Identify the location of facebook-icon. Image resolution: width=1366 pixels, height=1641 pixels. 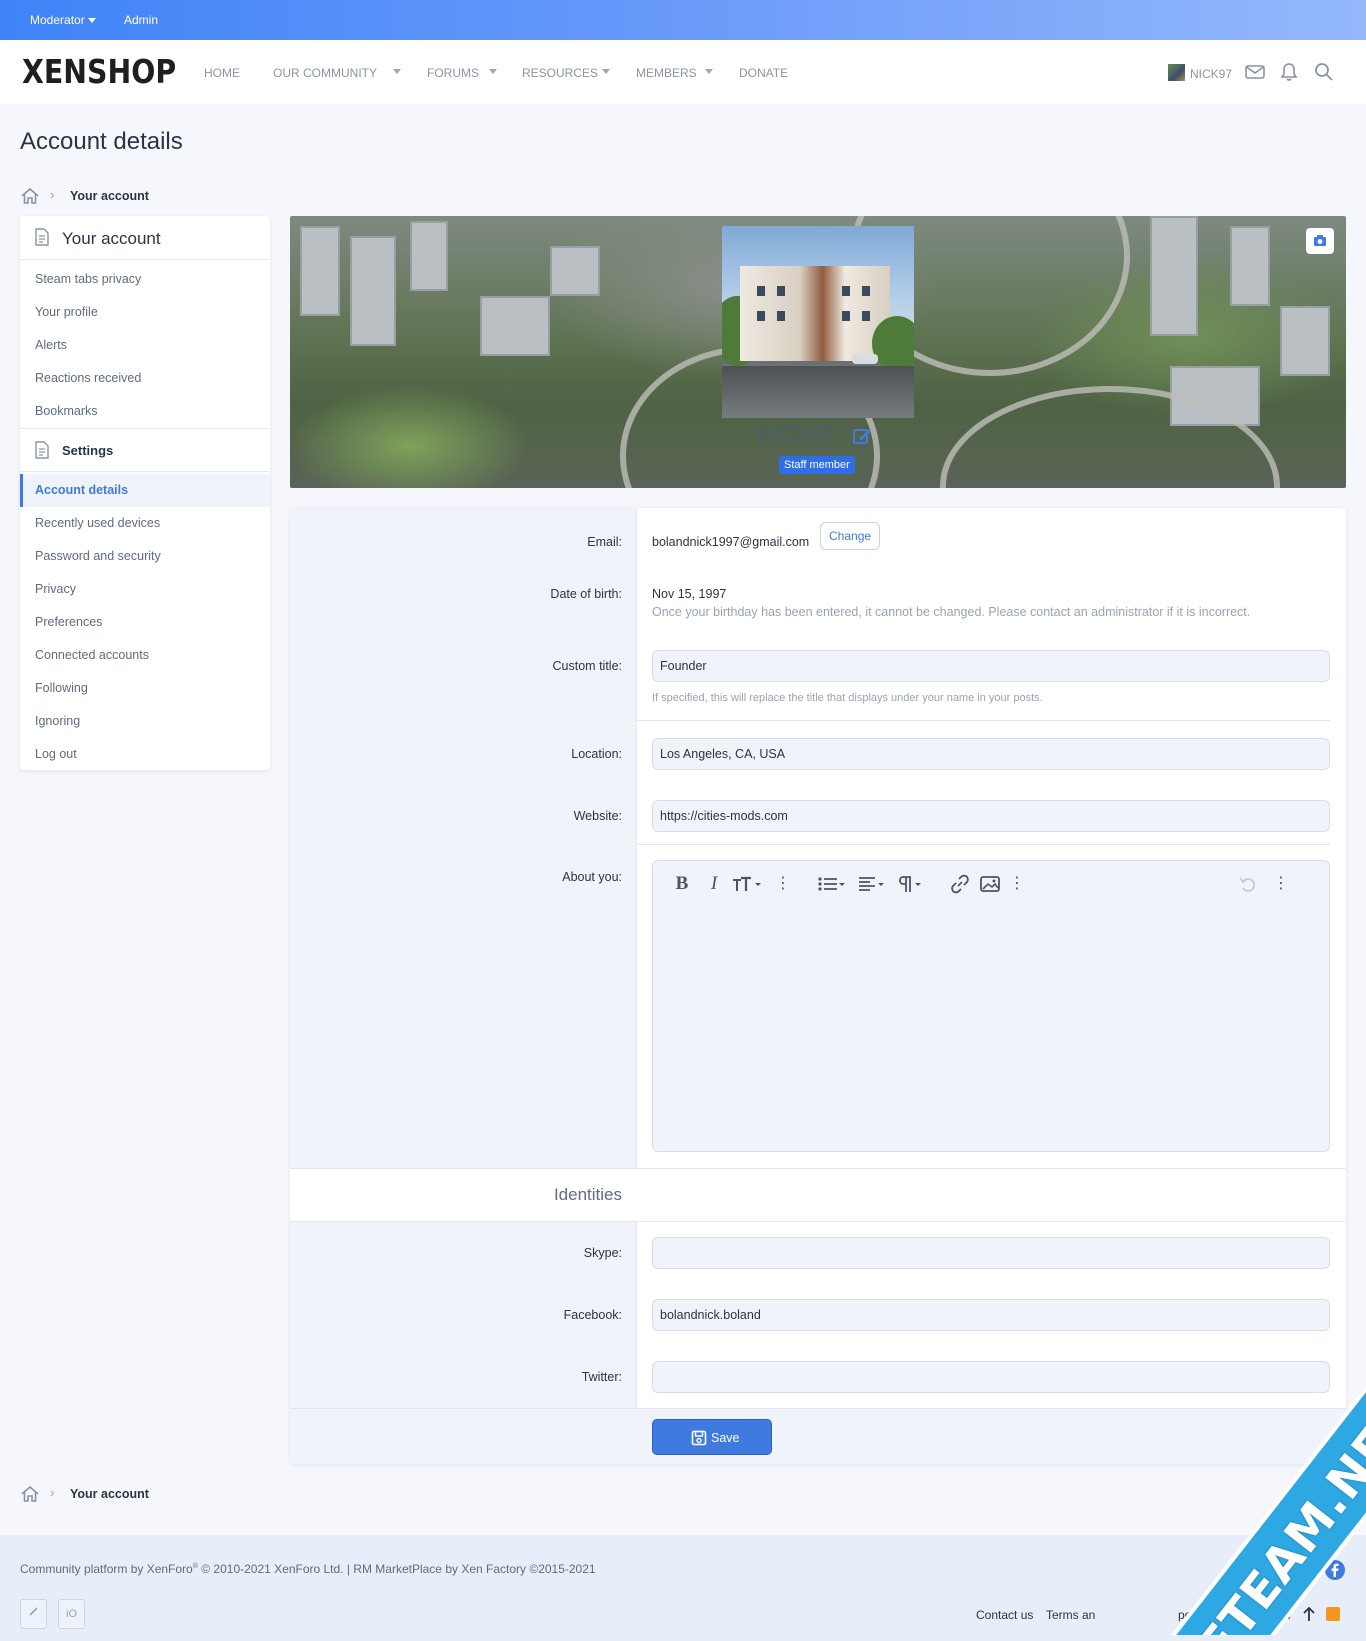
(1335, 1570).